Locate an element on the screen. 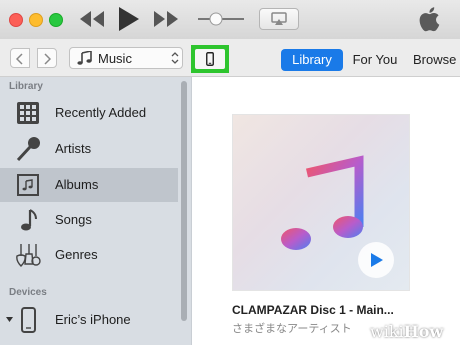  media-kind-select: Music is located at coordinates (126, 58).